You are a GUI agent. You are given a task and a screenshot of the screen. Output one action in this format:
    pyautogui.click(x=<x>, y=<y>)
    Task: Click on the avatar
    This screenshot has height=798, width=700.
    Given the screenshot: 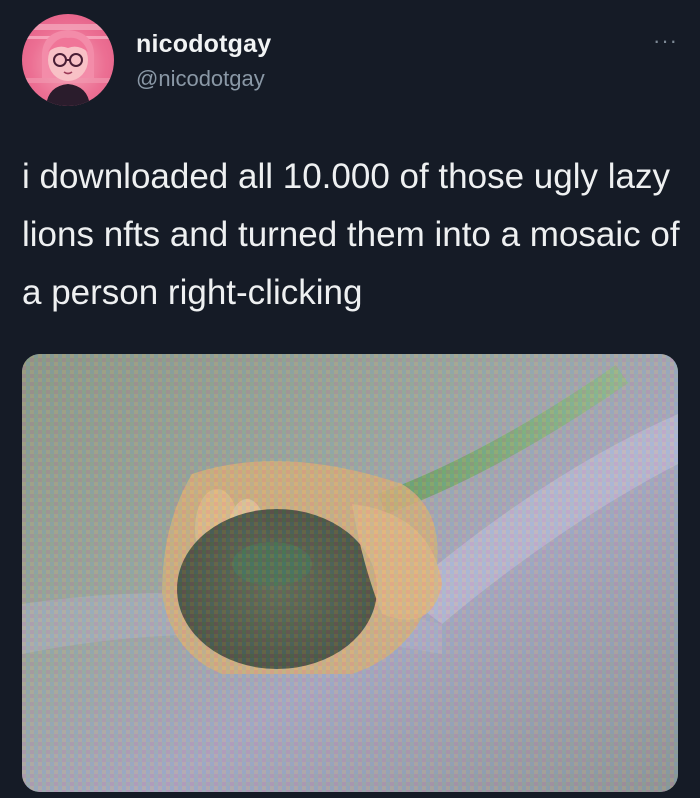 What is the action you would take?
    pyautogui.click(x=68, y=60)
    